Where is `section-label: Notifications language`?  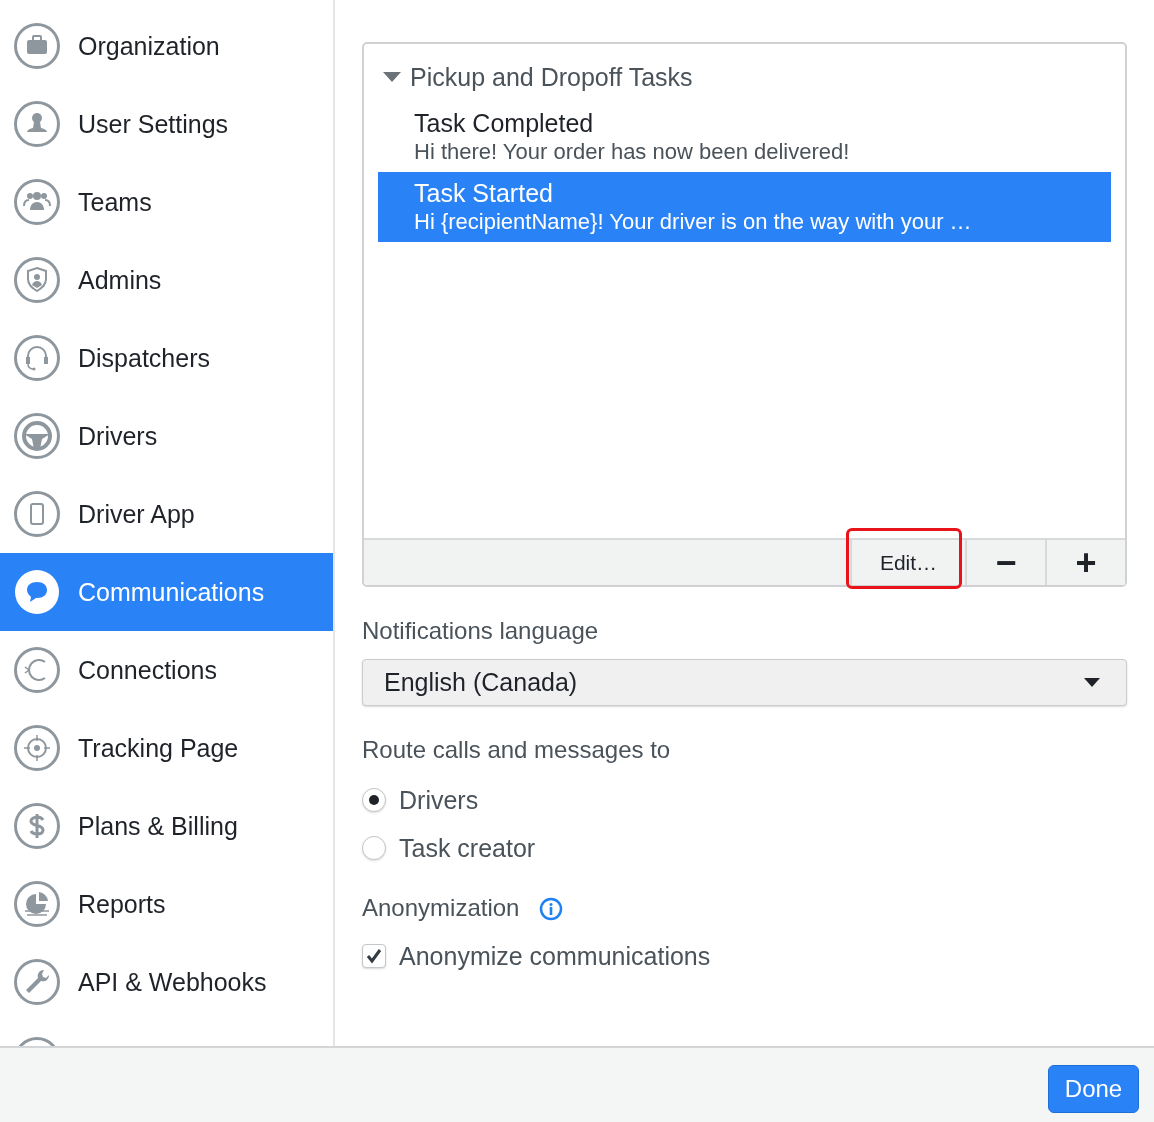 section-label: Notifications language is located at coordinates (481, 631).